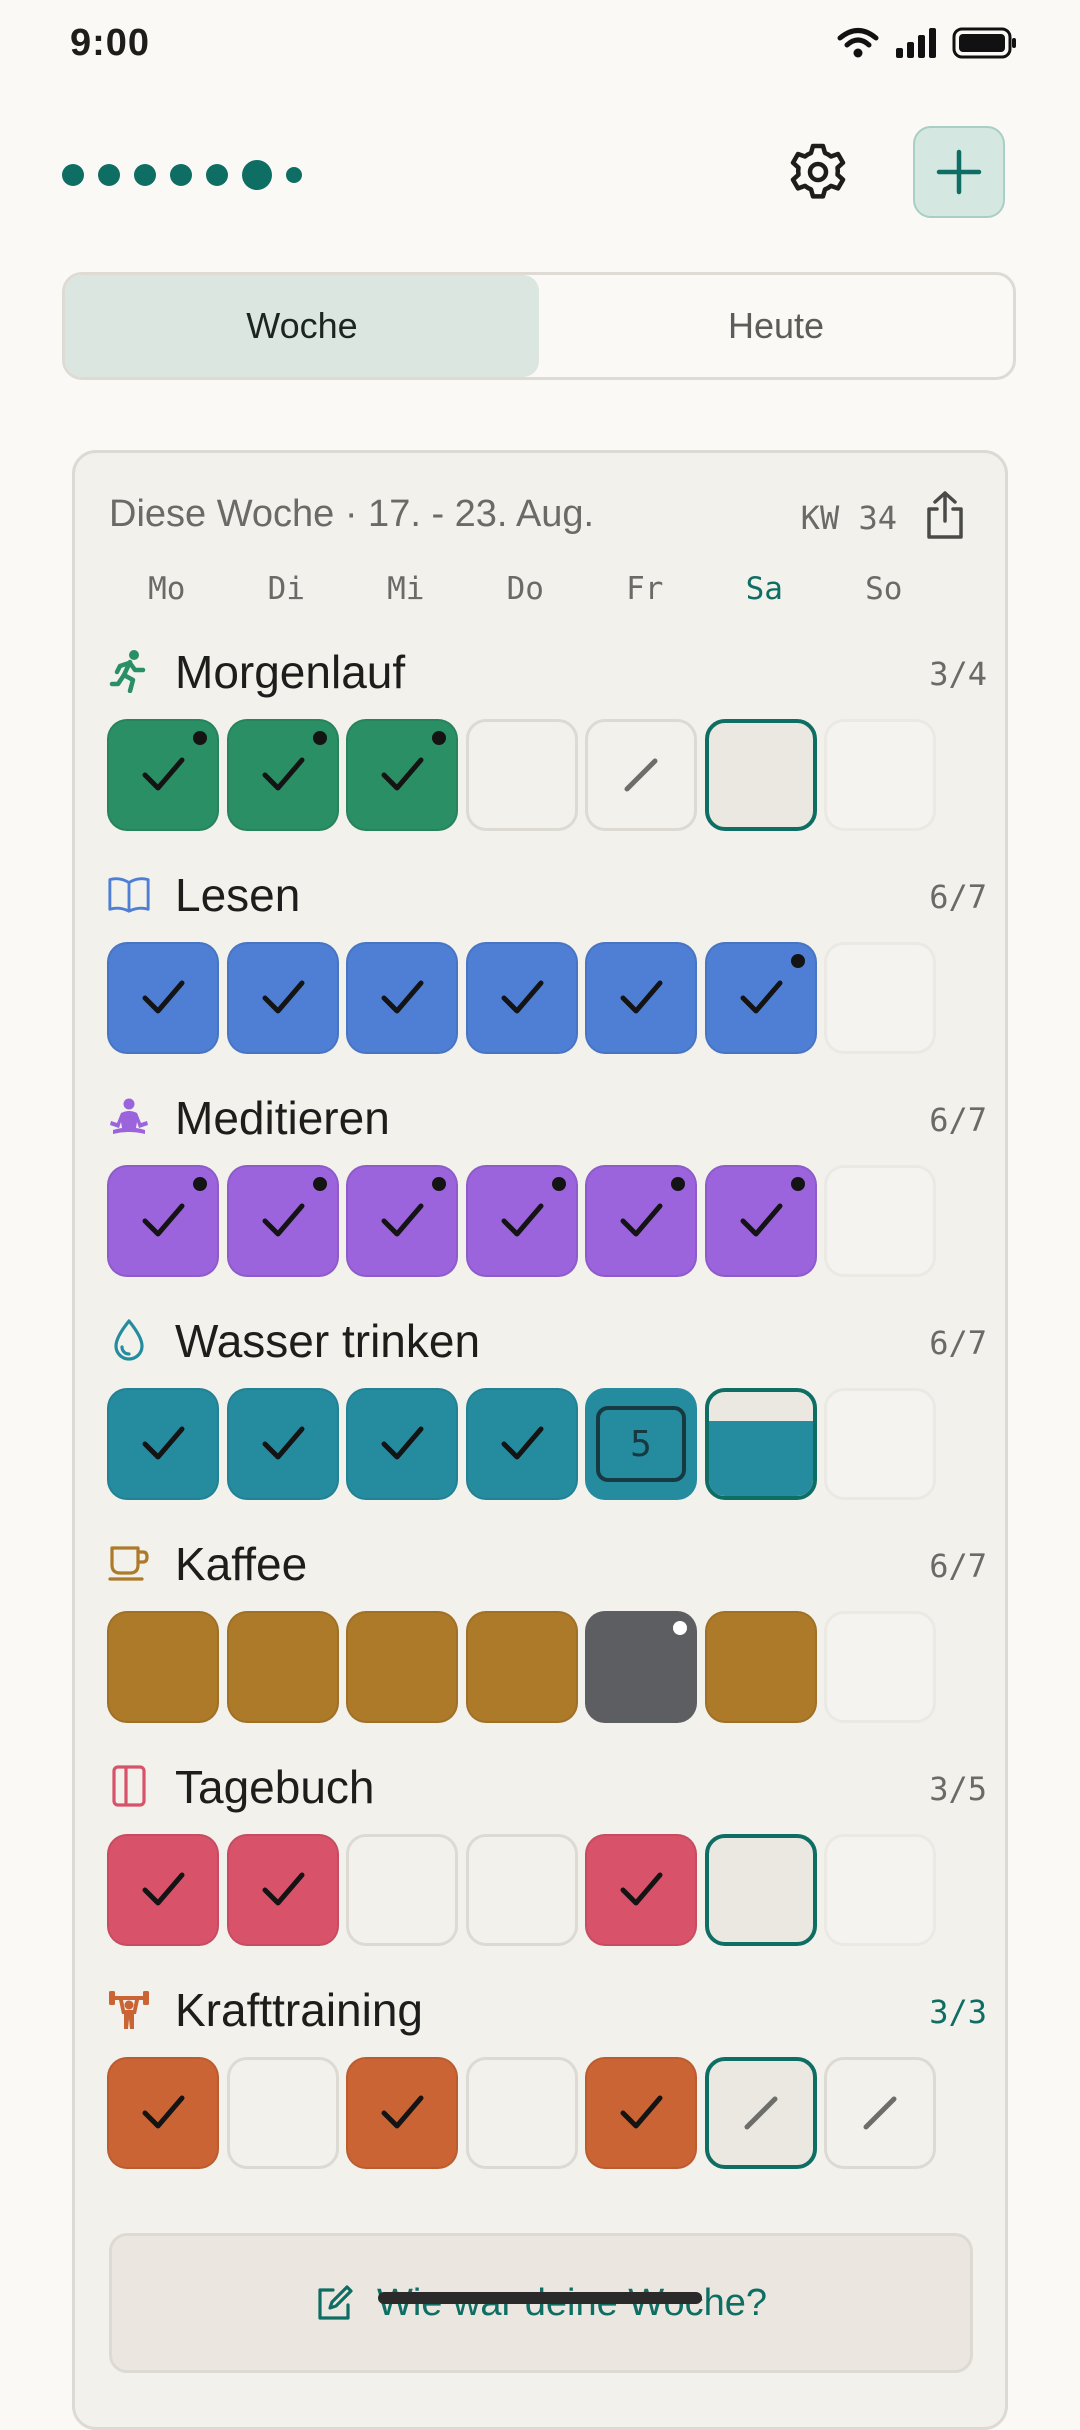 Image resolution: width=1080 pixels, height=2430 pixels. Describe the element at coordinates (286, 589) in the screenshot. I see `weekday-label: Di` at that location.